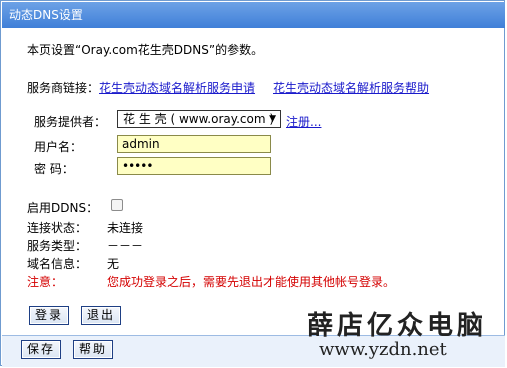 This screenshot has height=368, width=507. Describe the element at coordinates (113, 264) in the screenshot. I see `domain-info-value: 无` at that location.